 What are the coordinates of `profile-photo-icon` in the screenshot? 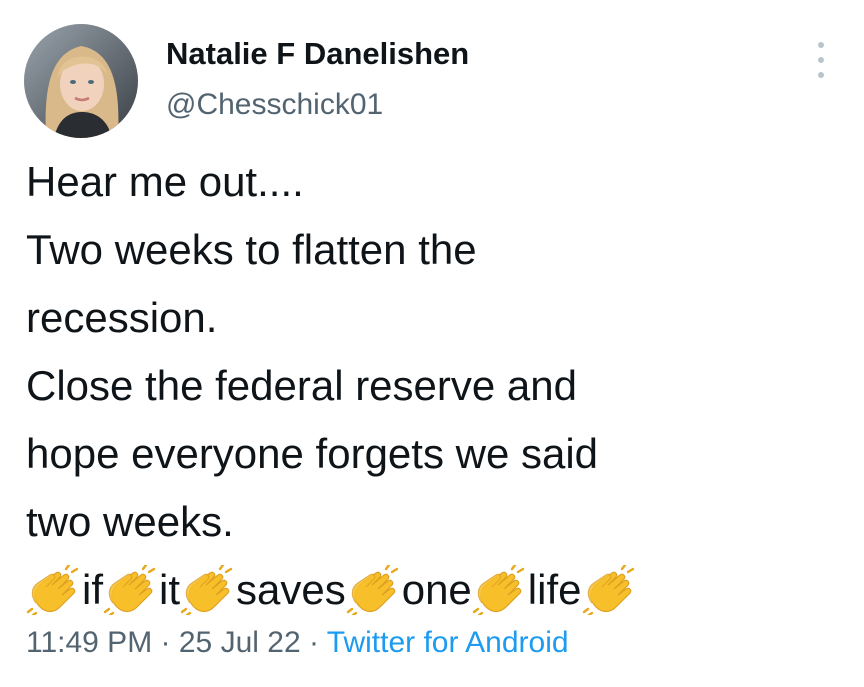 It's located at (81, 81).